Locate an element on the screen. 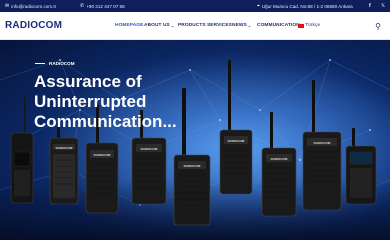  nav-communication-label: COMMUNICATION is located at coordinates (278, 25).